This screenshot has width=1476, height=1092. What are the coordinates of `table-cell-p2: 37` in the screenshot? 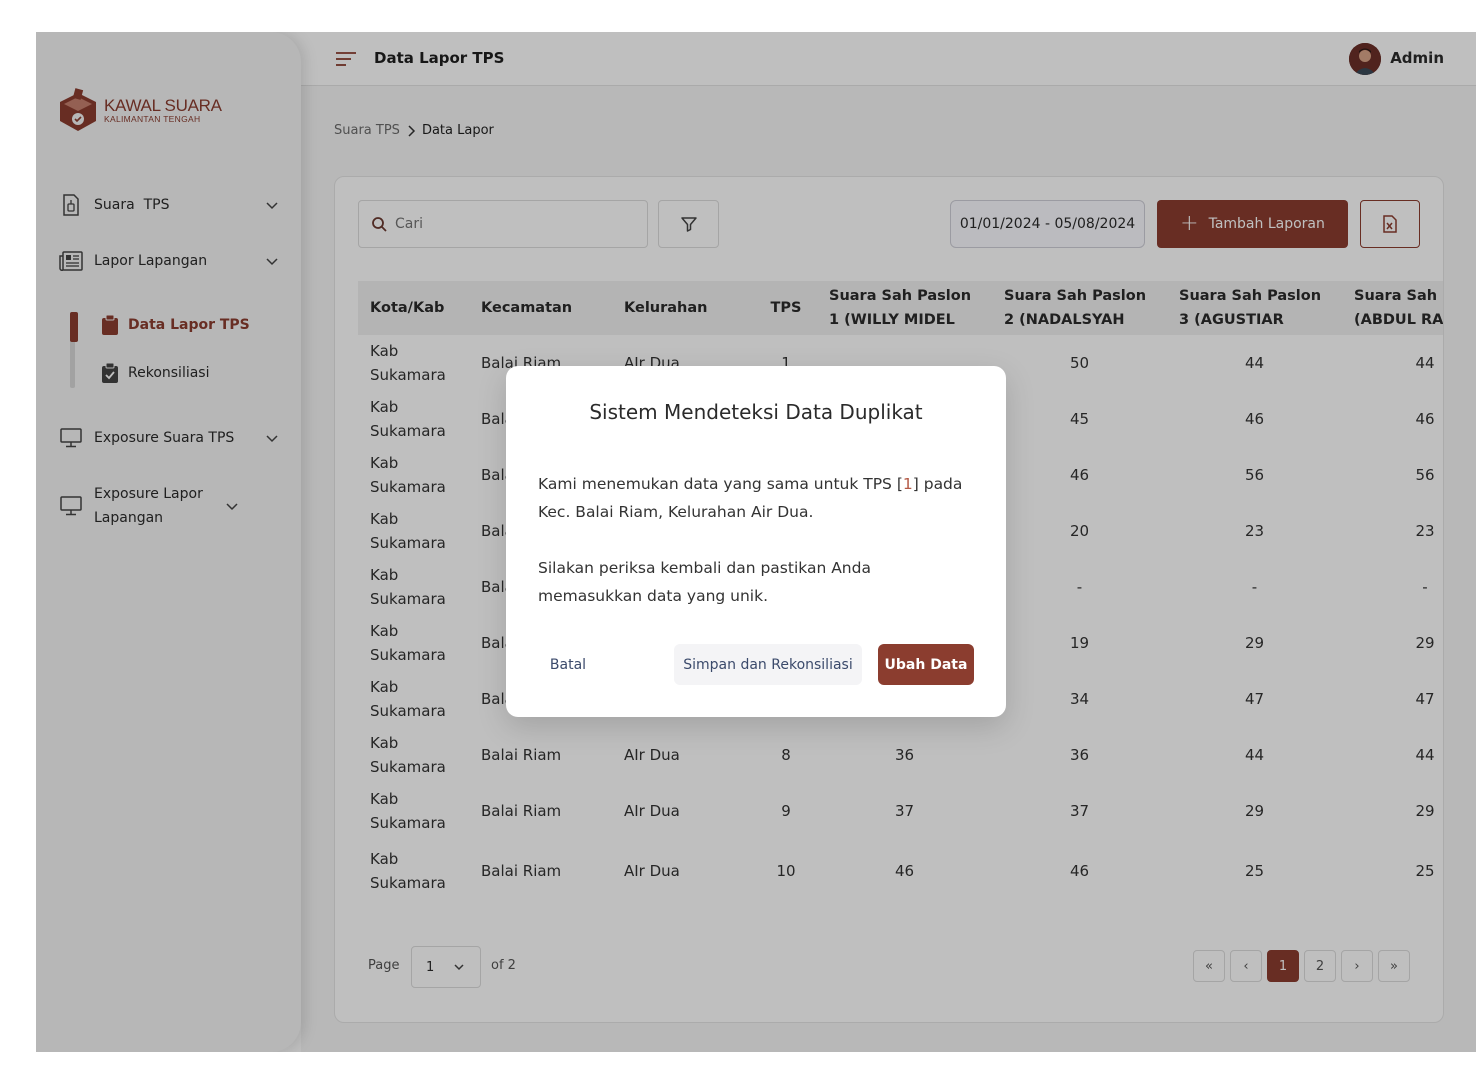 It's located at (1079, 811).